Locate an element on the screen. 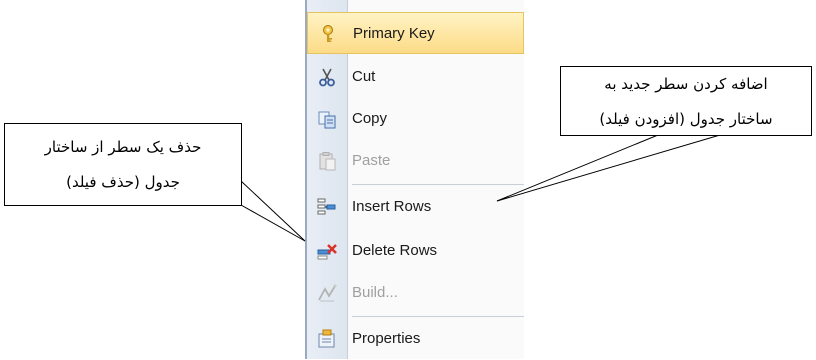 This screenshot has width=816, height=360. callout-text-line: اضافه کردن سطر جدید به is located at coordinates (686, 84).